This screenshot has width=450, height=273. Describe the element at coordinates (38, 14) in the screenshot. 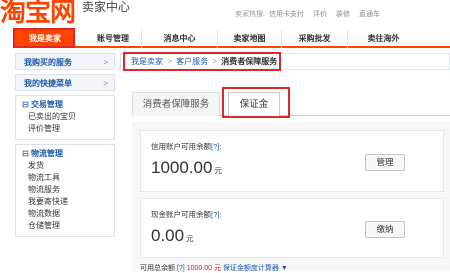

I see `taobao-logo: 淘宝网` at that location.